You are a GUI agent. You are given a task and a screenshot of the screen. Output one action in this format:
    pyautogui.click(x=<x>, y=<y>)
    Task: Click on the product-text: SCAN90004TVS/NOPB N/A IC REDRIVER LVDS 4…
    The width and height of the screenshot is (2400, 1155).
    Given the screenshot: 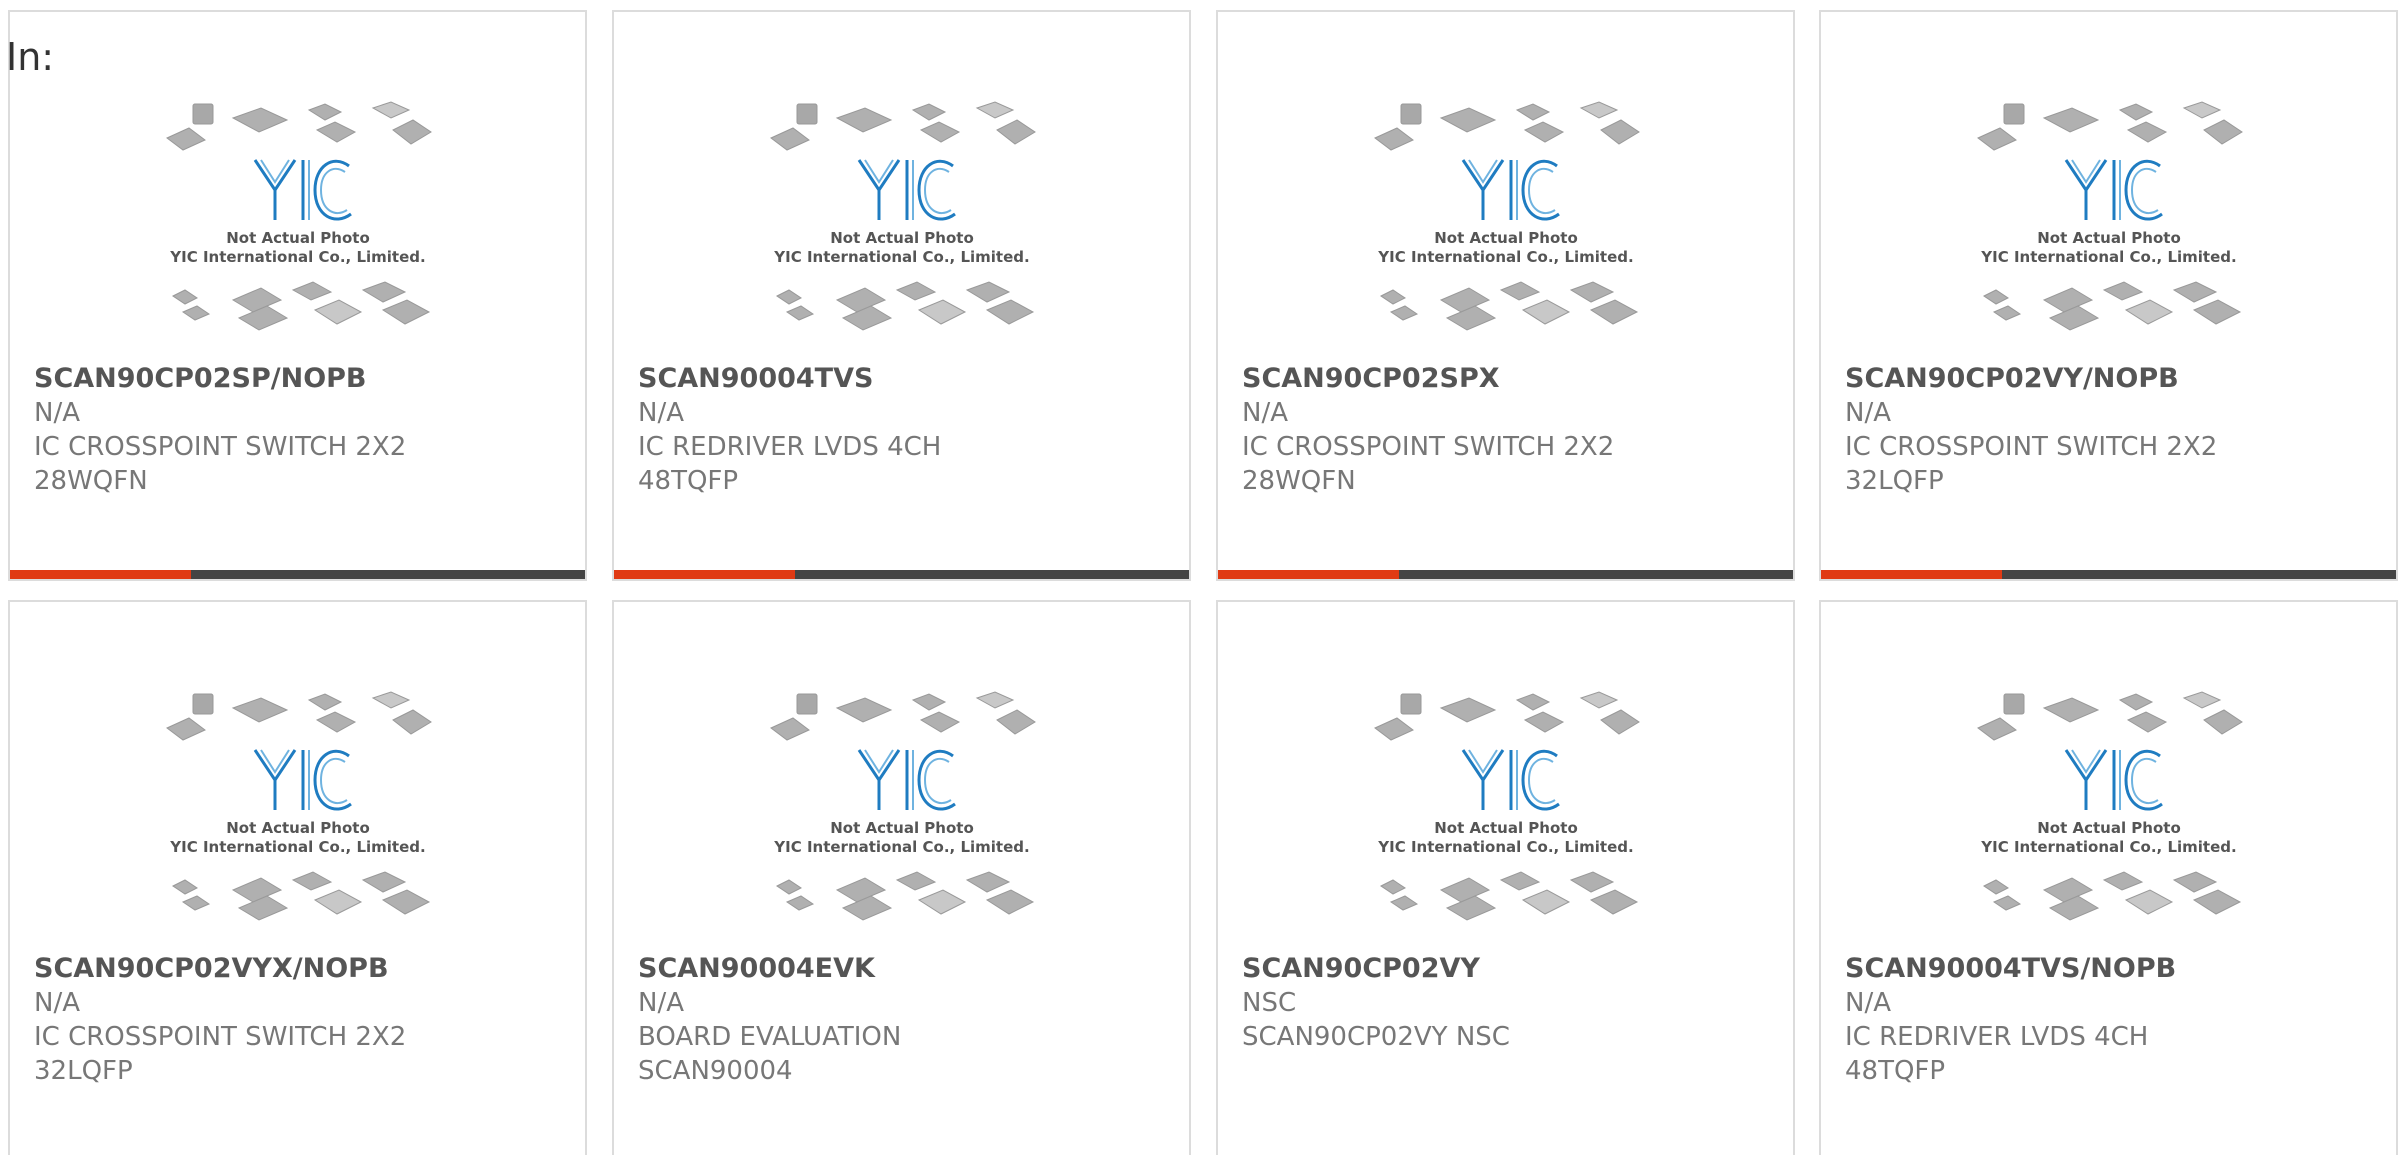 What is the action you would take?
    pyautogui.click(x=2110, y=1020)
    